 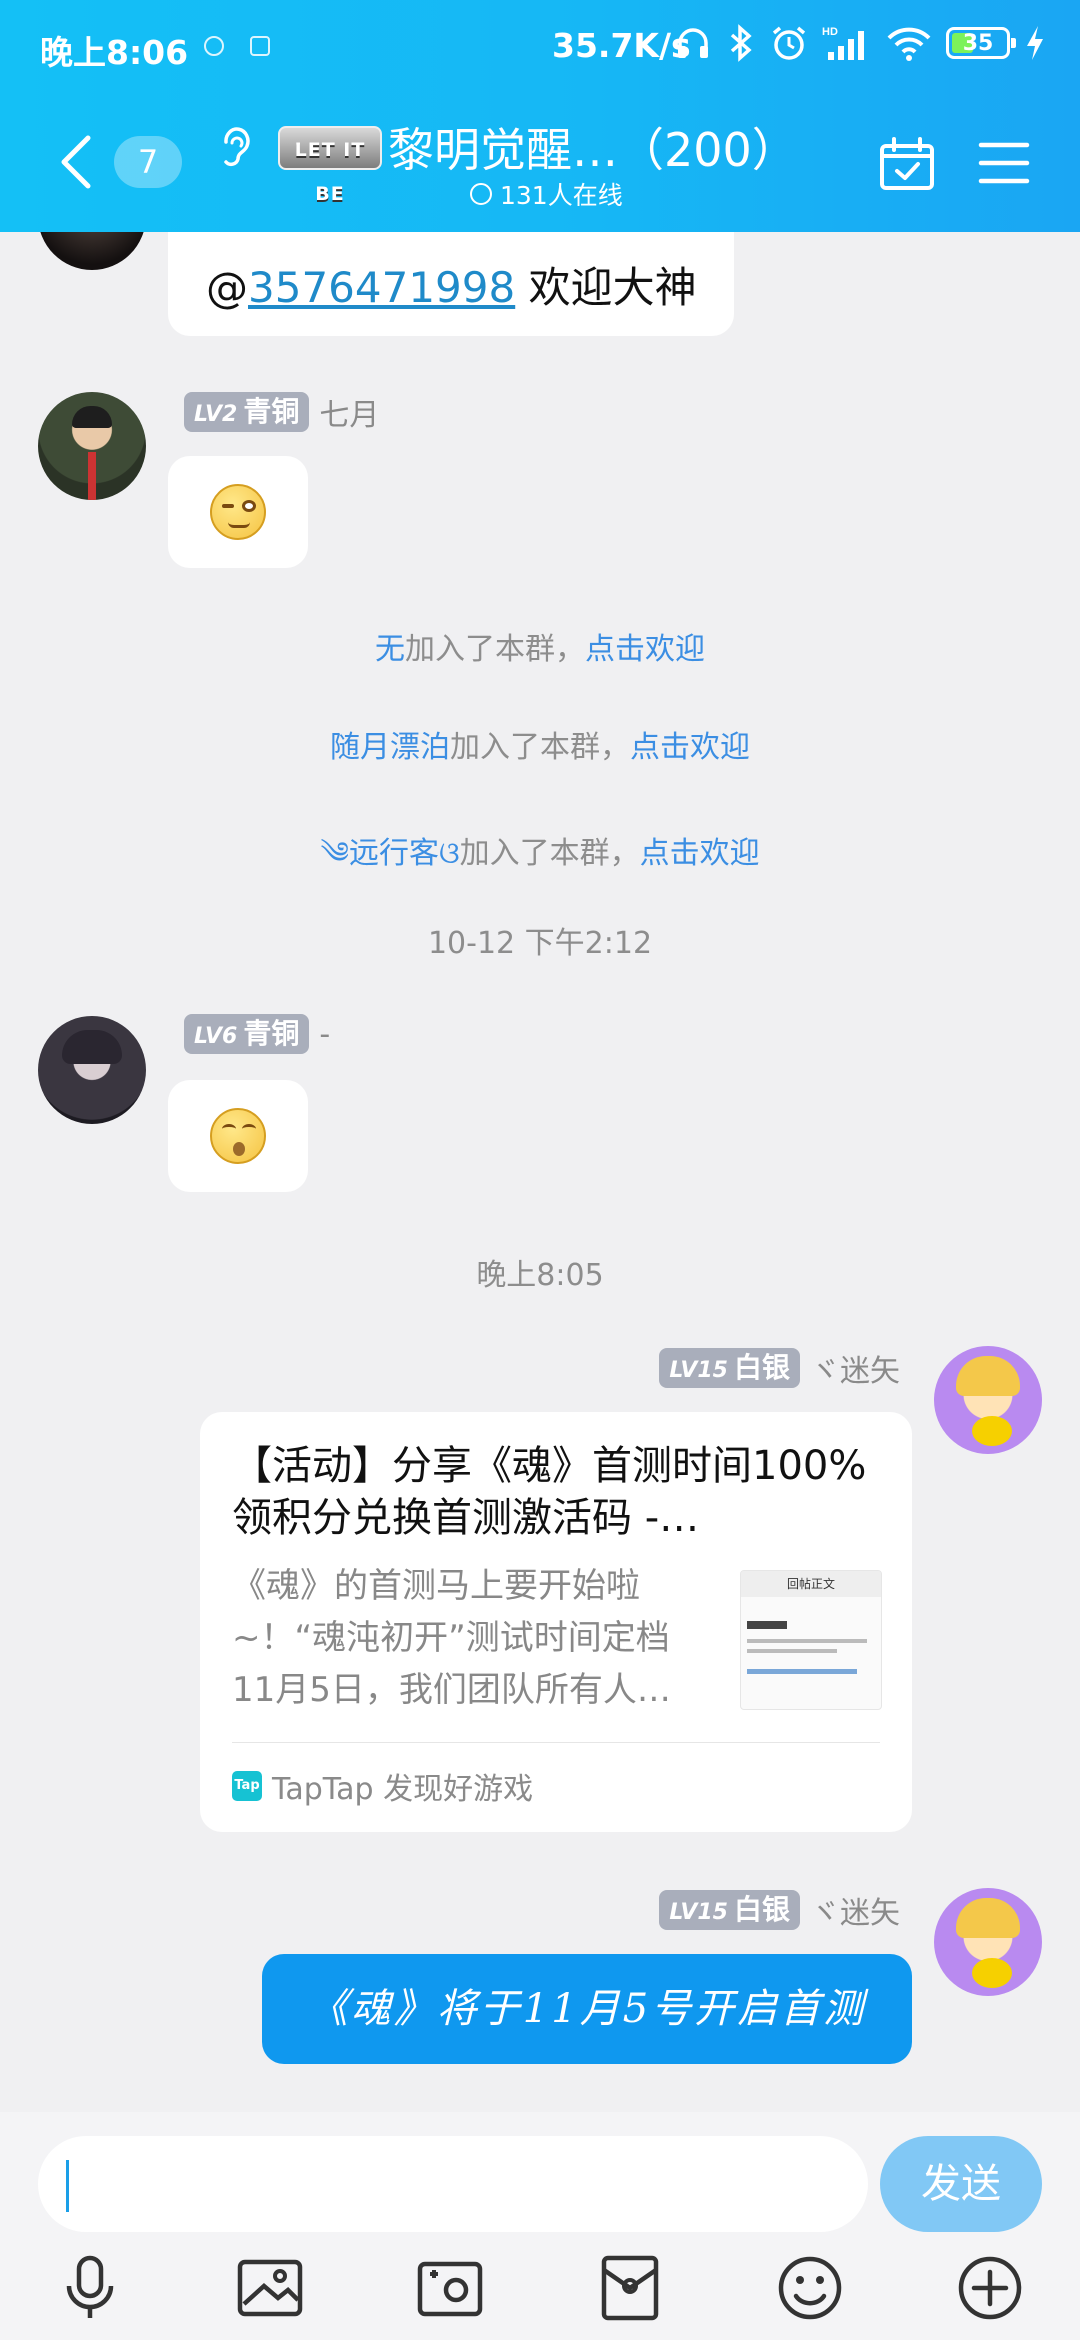 I want to click on calendar-check-icon, so click(x=907, y=164).